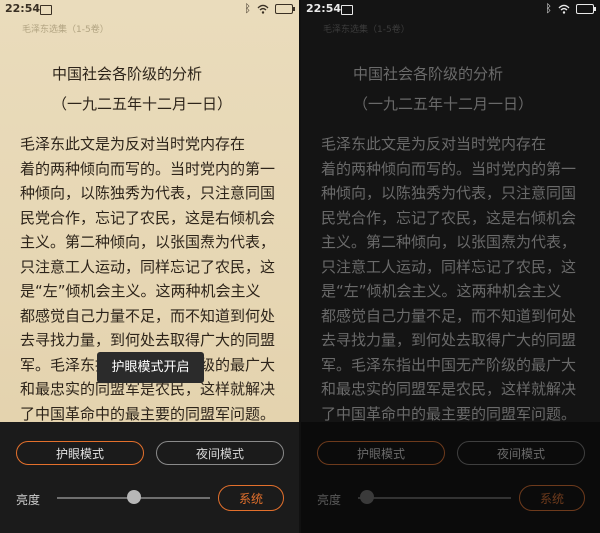 This screenshot has width=600, height=533. I want to click on body-line: 和最忠实的同盟军是农民，这样就解决, so click(449, 389).